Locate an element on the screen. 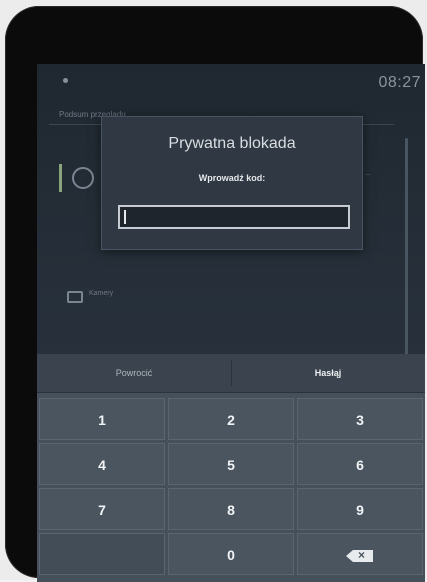  code-input is located at coordinates (234, 217).